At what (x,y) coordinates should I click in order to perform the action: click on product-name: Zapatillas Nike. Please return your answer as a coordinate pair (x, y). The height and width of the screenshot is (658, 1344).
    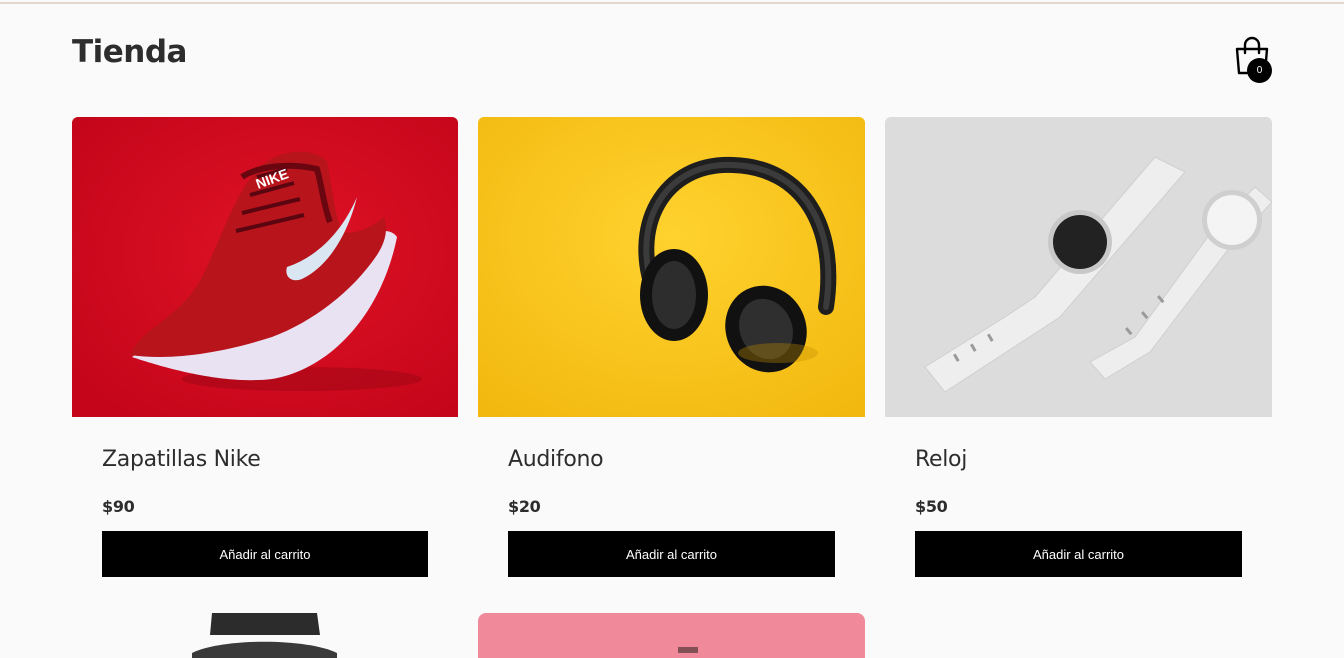
    Looking at the image, I should click on (181, 459).